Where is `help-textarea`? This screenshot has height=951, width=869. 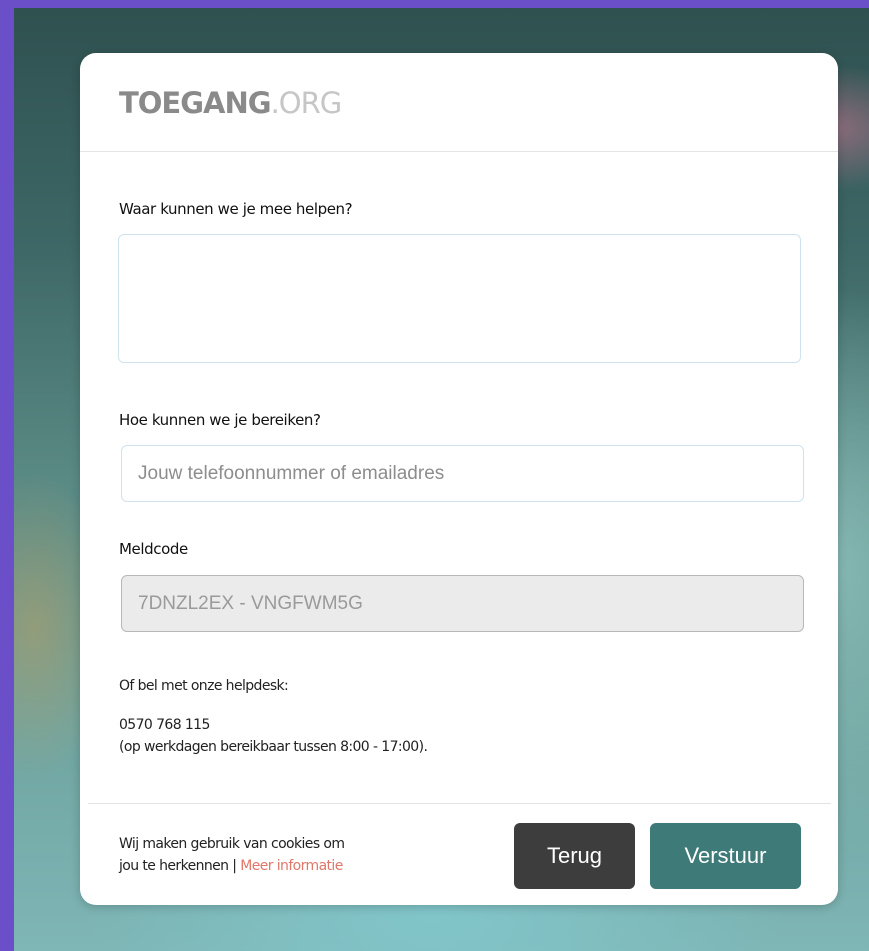
help-textarea is located at coordinates (459, 298).